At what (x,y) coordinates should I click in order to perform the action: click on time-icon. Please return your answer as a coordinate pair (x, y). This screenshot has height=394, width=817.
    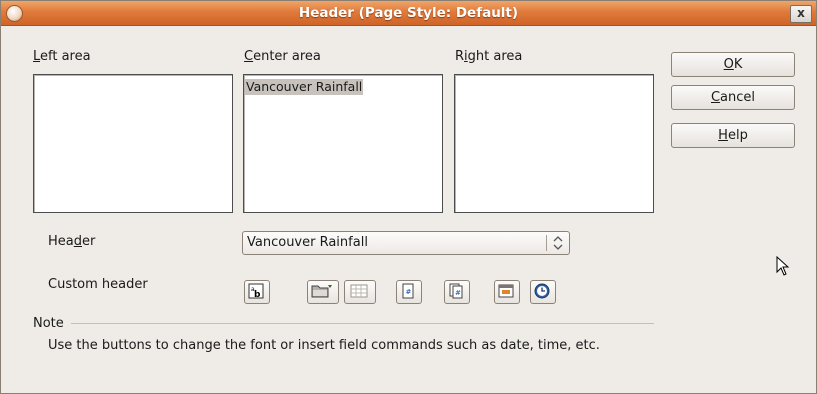
    Looking at the image, I should click on (542, 291).